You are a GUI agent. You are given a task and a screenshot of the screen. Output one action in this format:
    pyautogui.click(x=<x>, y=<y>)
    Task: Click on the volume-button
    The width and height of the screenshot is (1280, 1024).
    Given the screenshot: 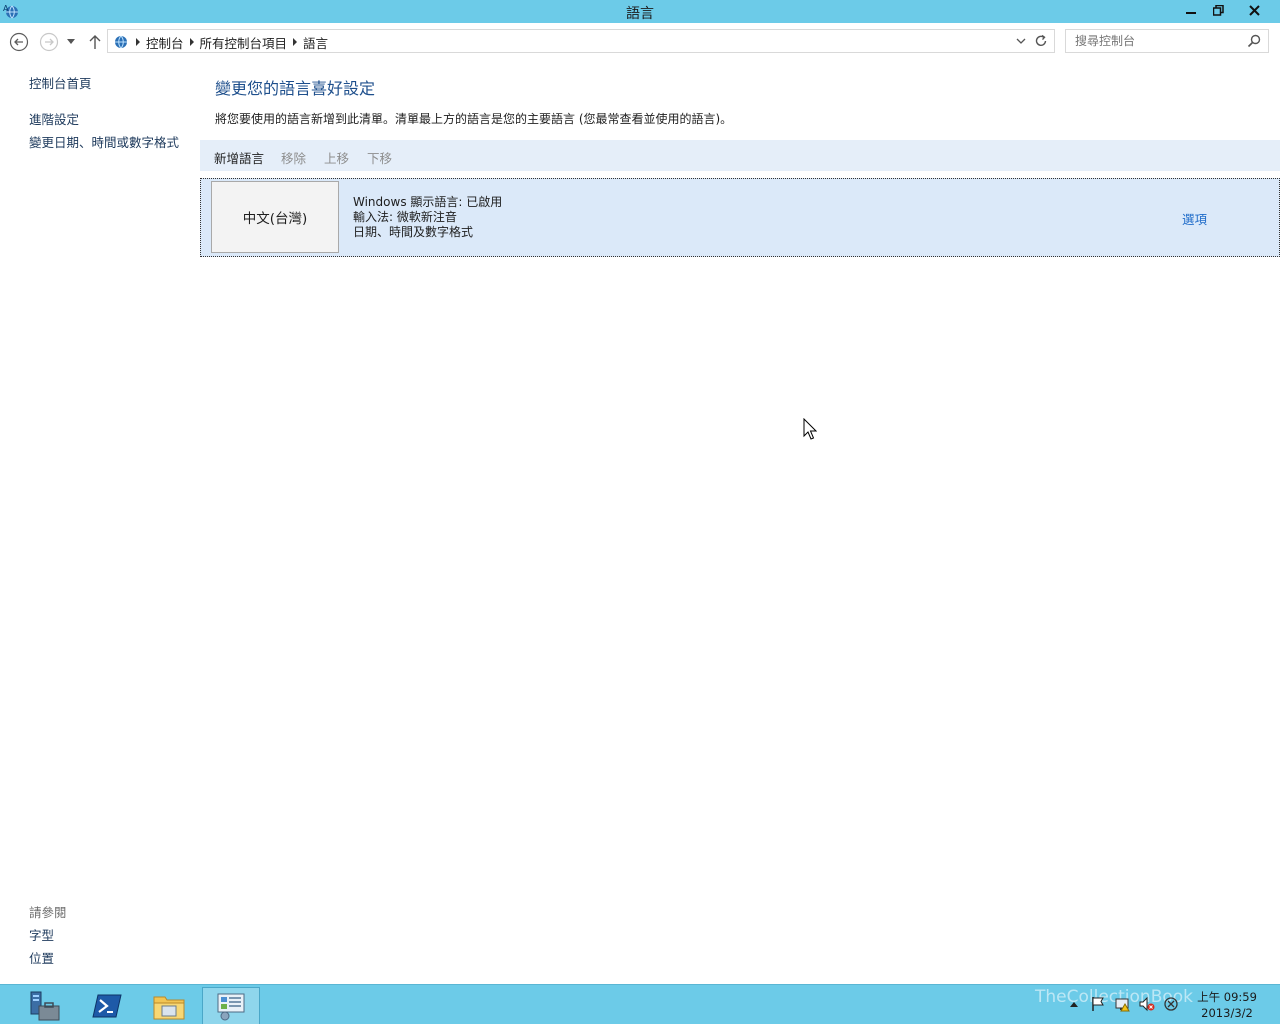 What is the action you would take?
    pyautogui.click(x=1147, y=1004)
    